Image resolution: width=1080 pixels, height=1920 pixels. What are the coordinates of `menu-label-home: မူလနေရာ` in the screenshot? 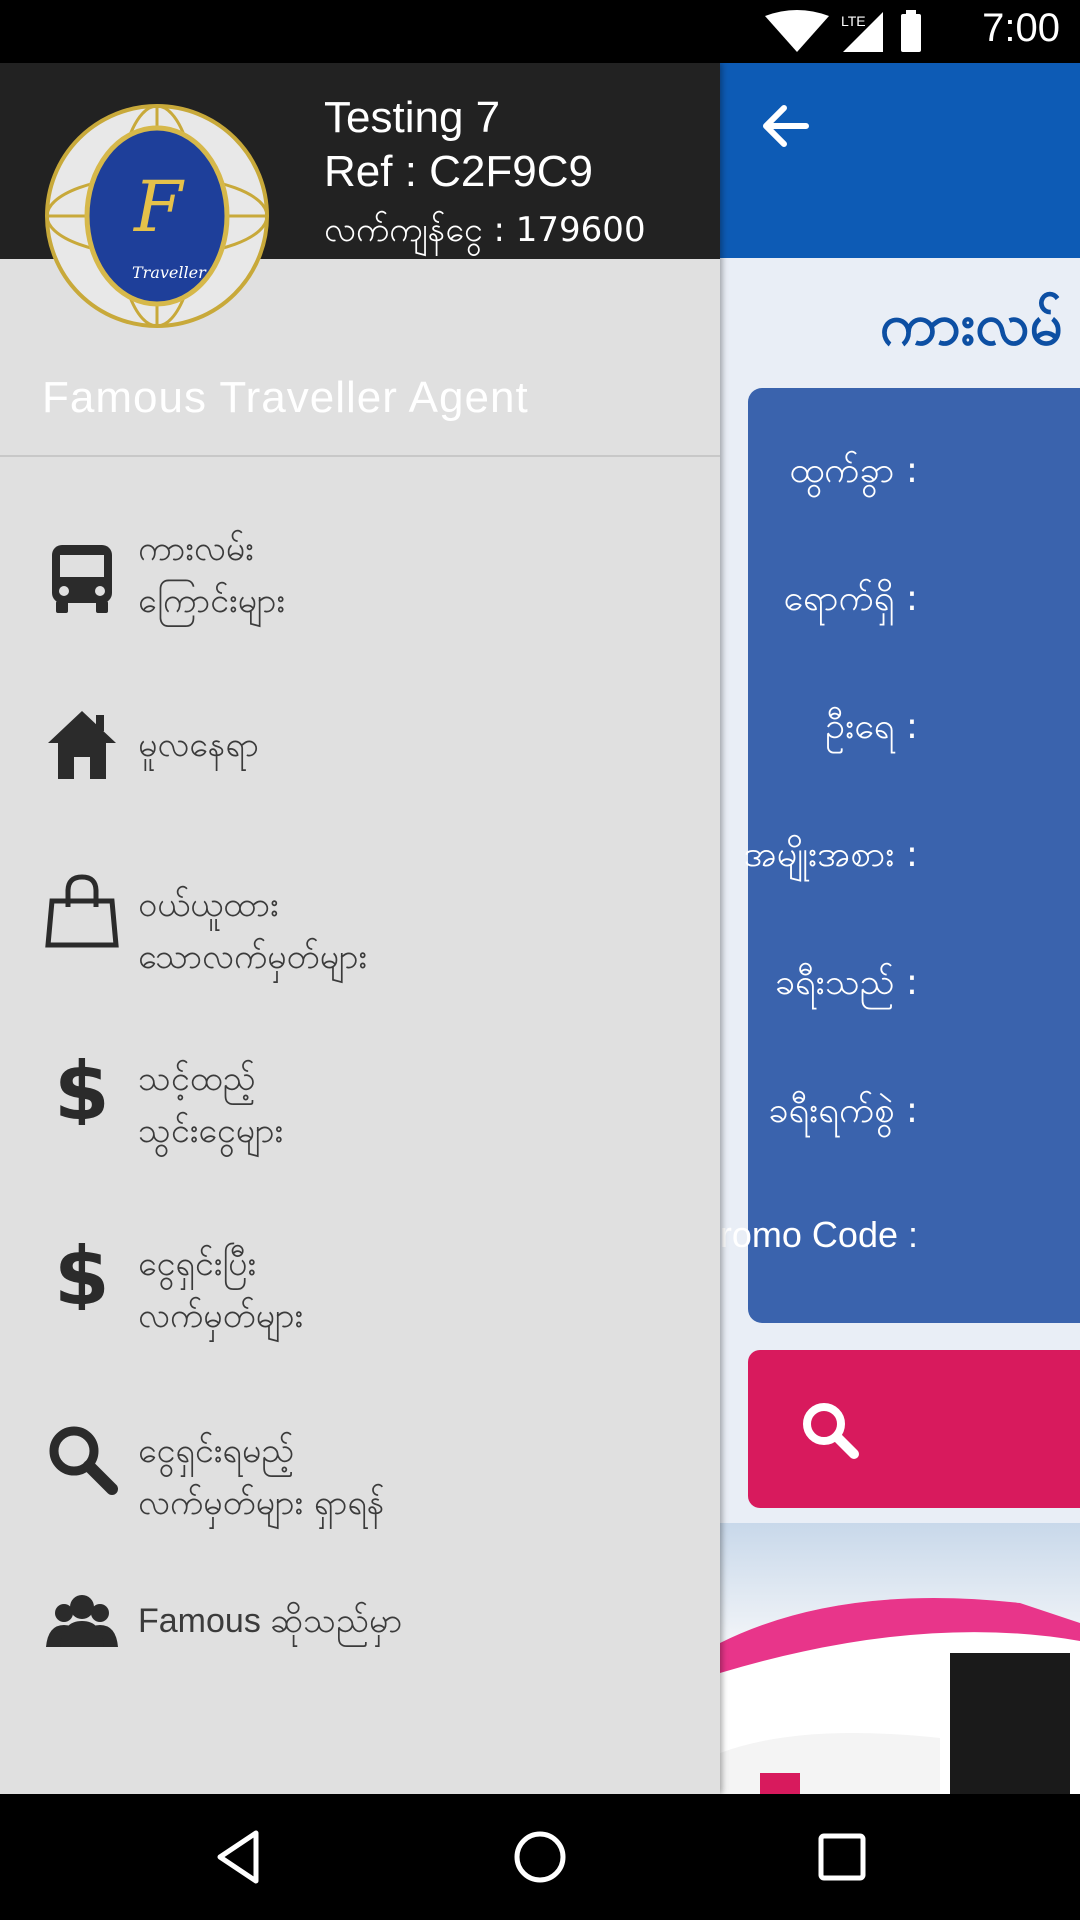 It's located at (198, 745).